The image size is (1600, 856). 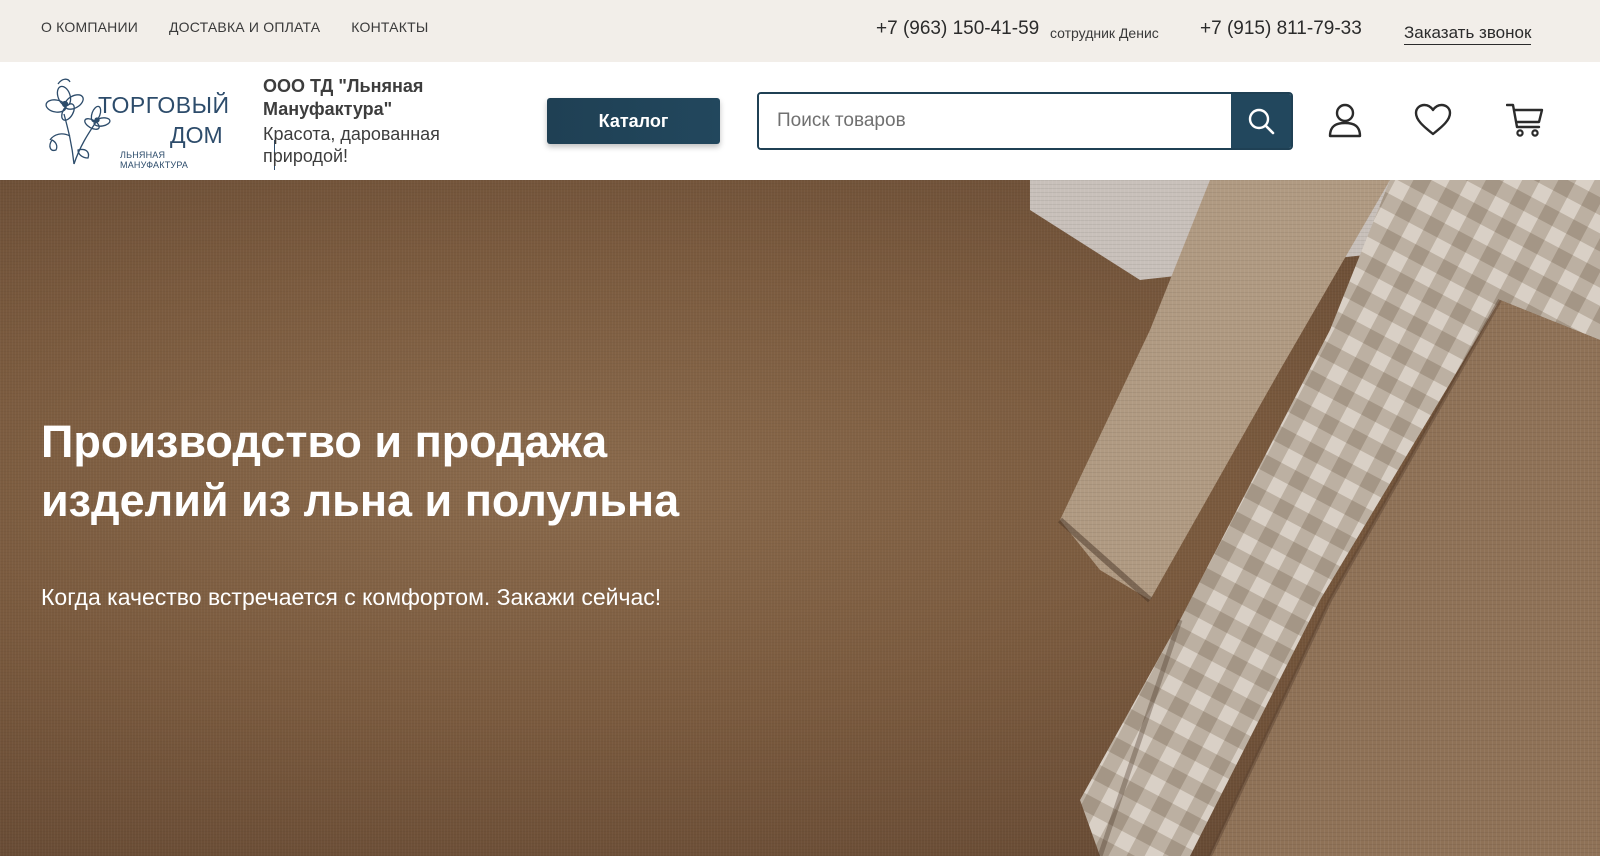 I want to click on callback-button: Заказать звонок, so click(x=1468, y=34).